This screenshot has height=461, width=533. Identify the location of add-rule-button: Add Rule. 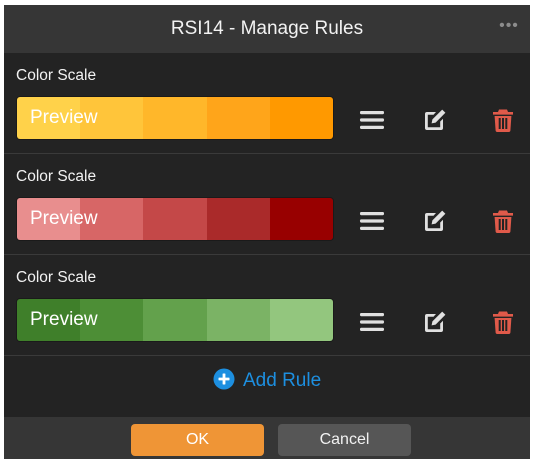
(267, 381).